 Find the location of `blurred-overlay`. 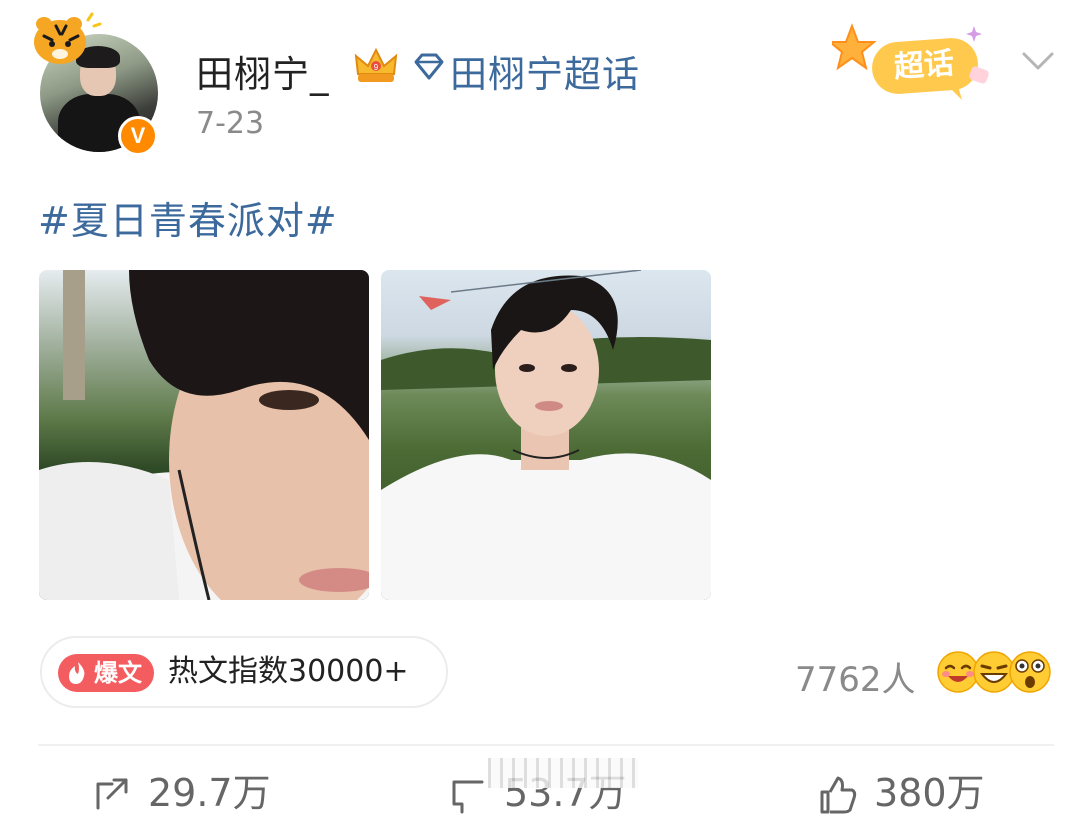

blurred-overlay is located at coordinates (563, 773).